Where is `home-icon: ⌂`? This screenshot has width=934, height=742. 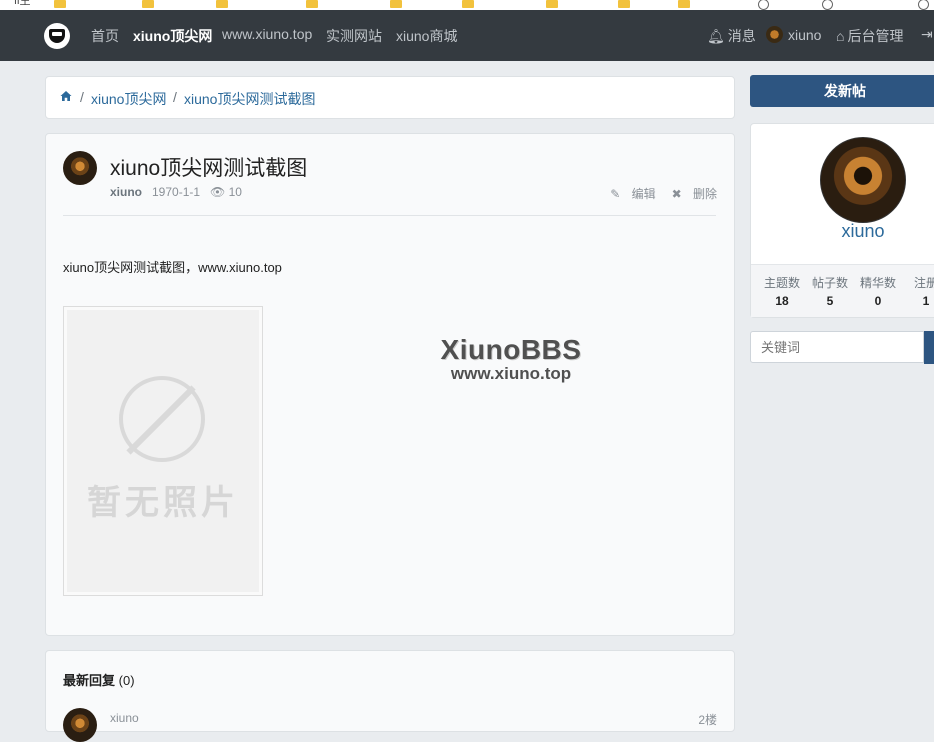 home-icon: ⌂ is located at coordinates (840, 36).